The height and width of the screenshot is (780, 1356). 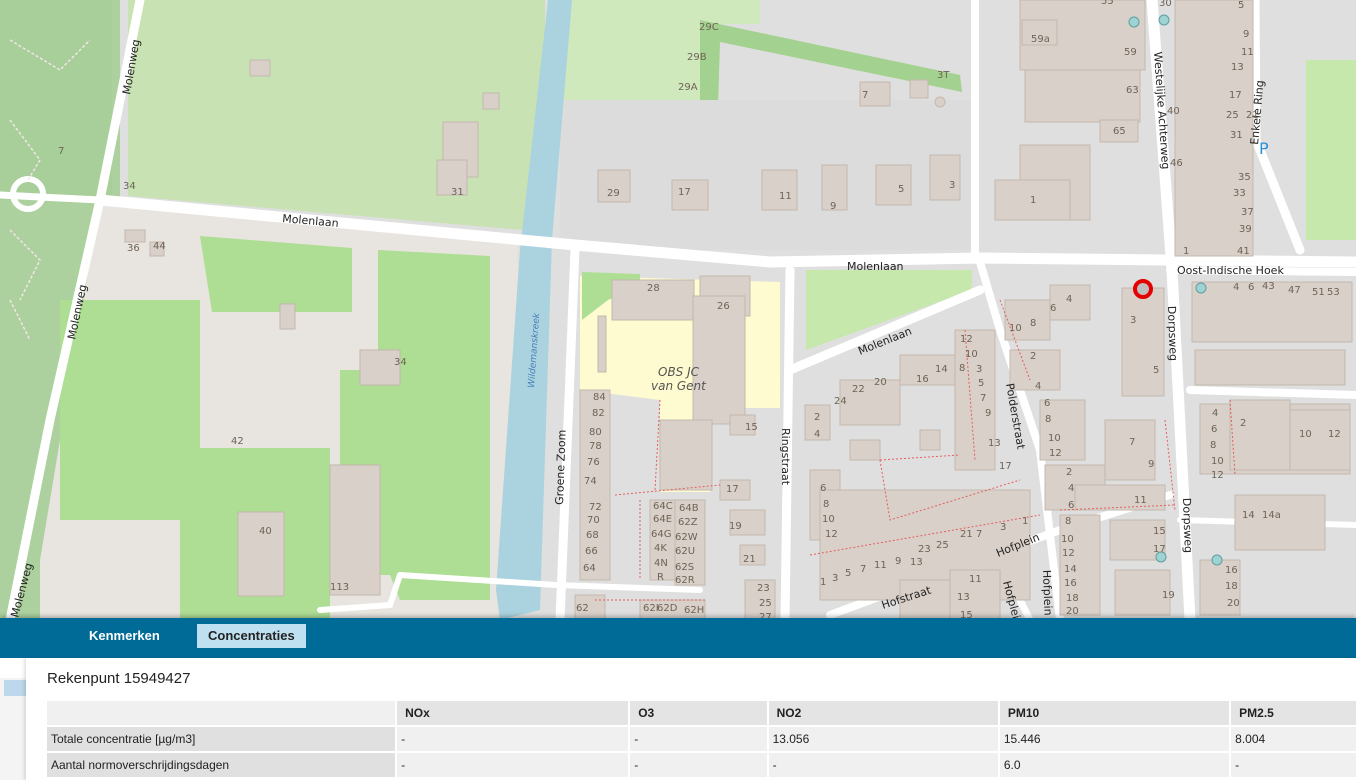 What do you see at coordinates (661, 563) in the screenshot?
I see `house-number-label: 4N` at bounding box center [661, 563].